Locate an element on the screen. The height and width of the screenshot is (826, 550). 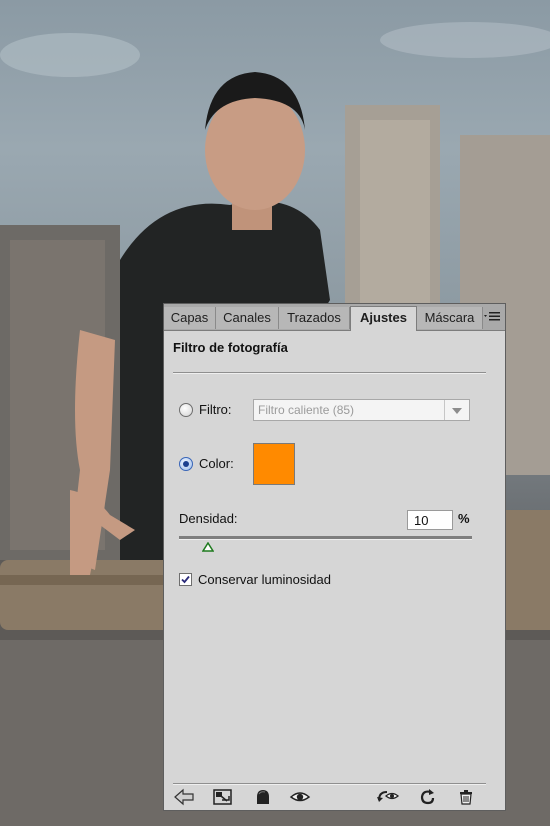
reset-icon is located at coordinates (427, 797).